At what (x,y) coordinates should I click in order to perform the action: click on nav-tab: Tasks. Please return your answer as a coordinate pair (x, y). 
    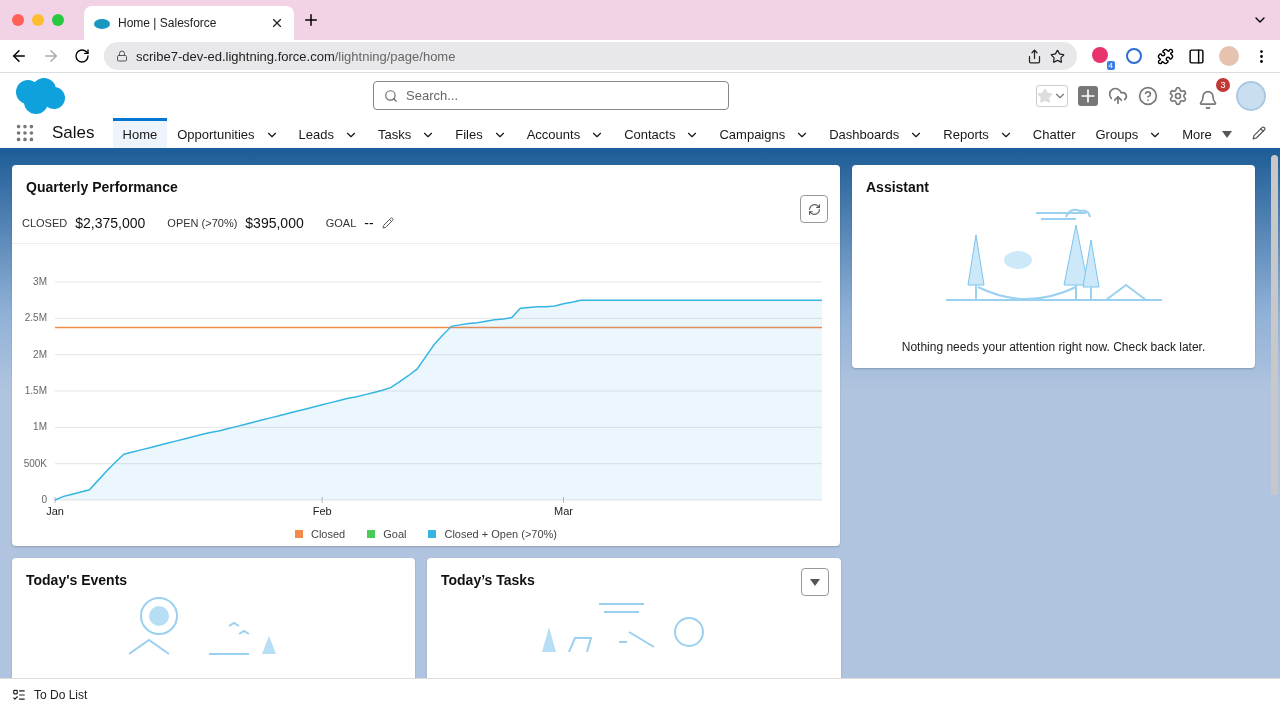
    Looking at the image, I should click on (406, 133).